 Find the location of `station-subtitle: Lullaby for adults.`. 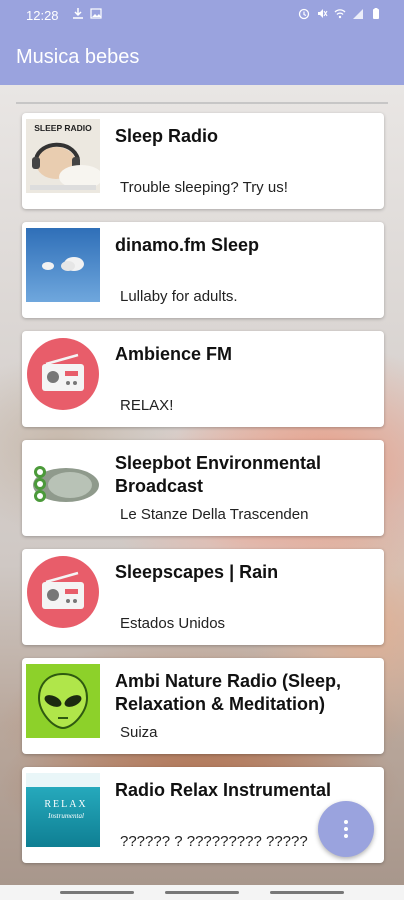

station-subtitle: Lullaby for adults. is located at coordinates (179, 296).